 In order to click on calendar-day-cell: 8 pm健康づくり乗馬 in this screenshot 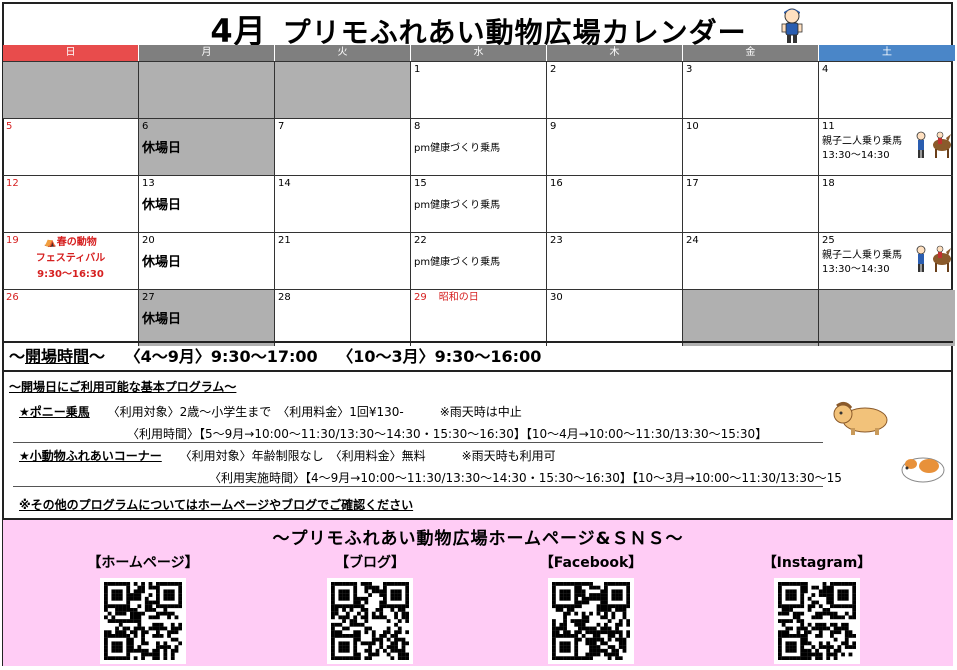, I will do `click(479, 147)`.